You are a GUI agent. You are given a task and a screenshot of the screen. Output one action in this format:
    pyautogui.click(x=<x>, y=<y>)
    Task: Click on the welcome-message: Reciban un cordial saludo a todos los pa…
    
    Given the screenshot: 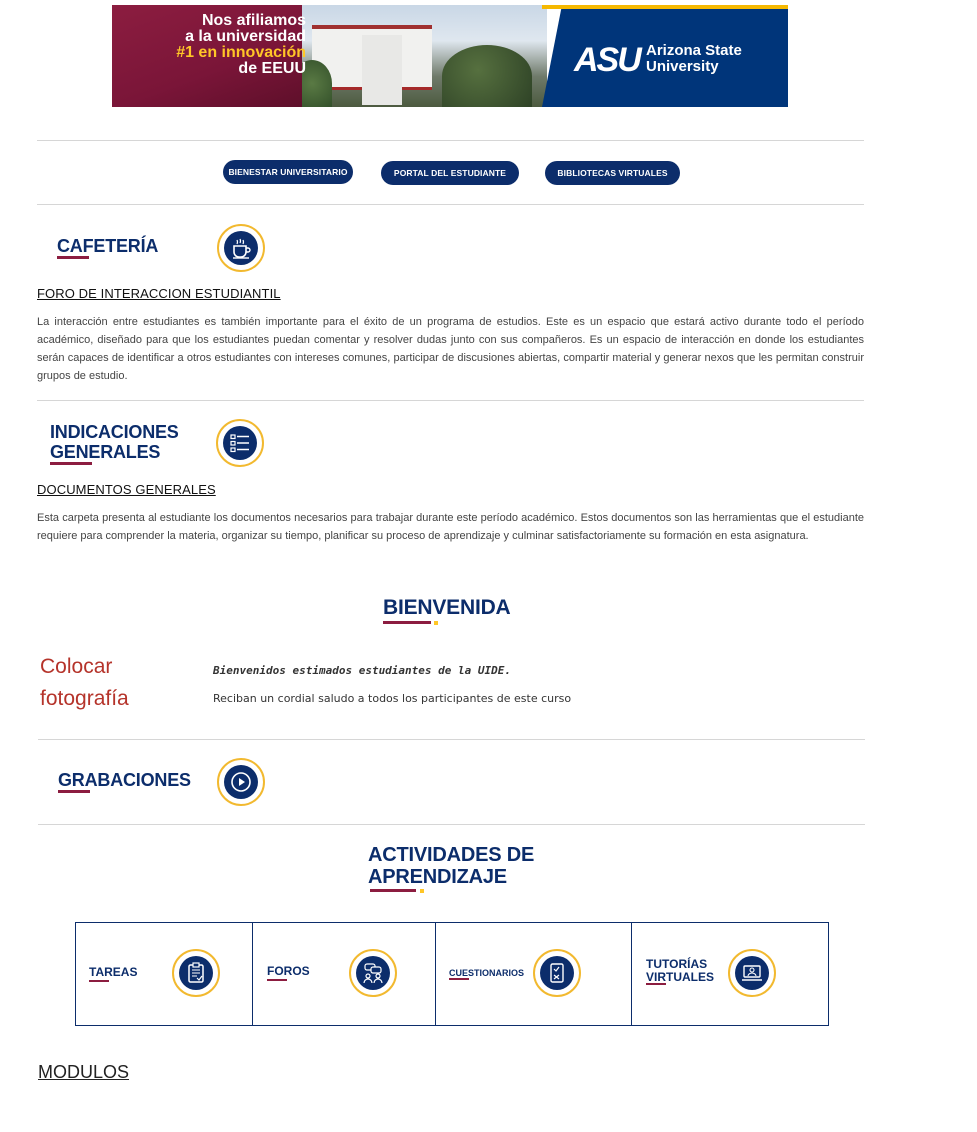 What is the action you would take?
    pyautogui.click(x=392, y=698)
    